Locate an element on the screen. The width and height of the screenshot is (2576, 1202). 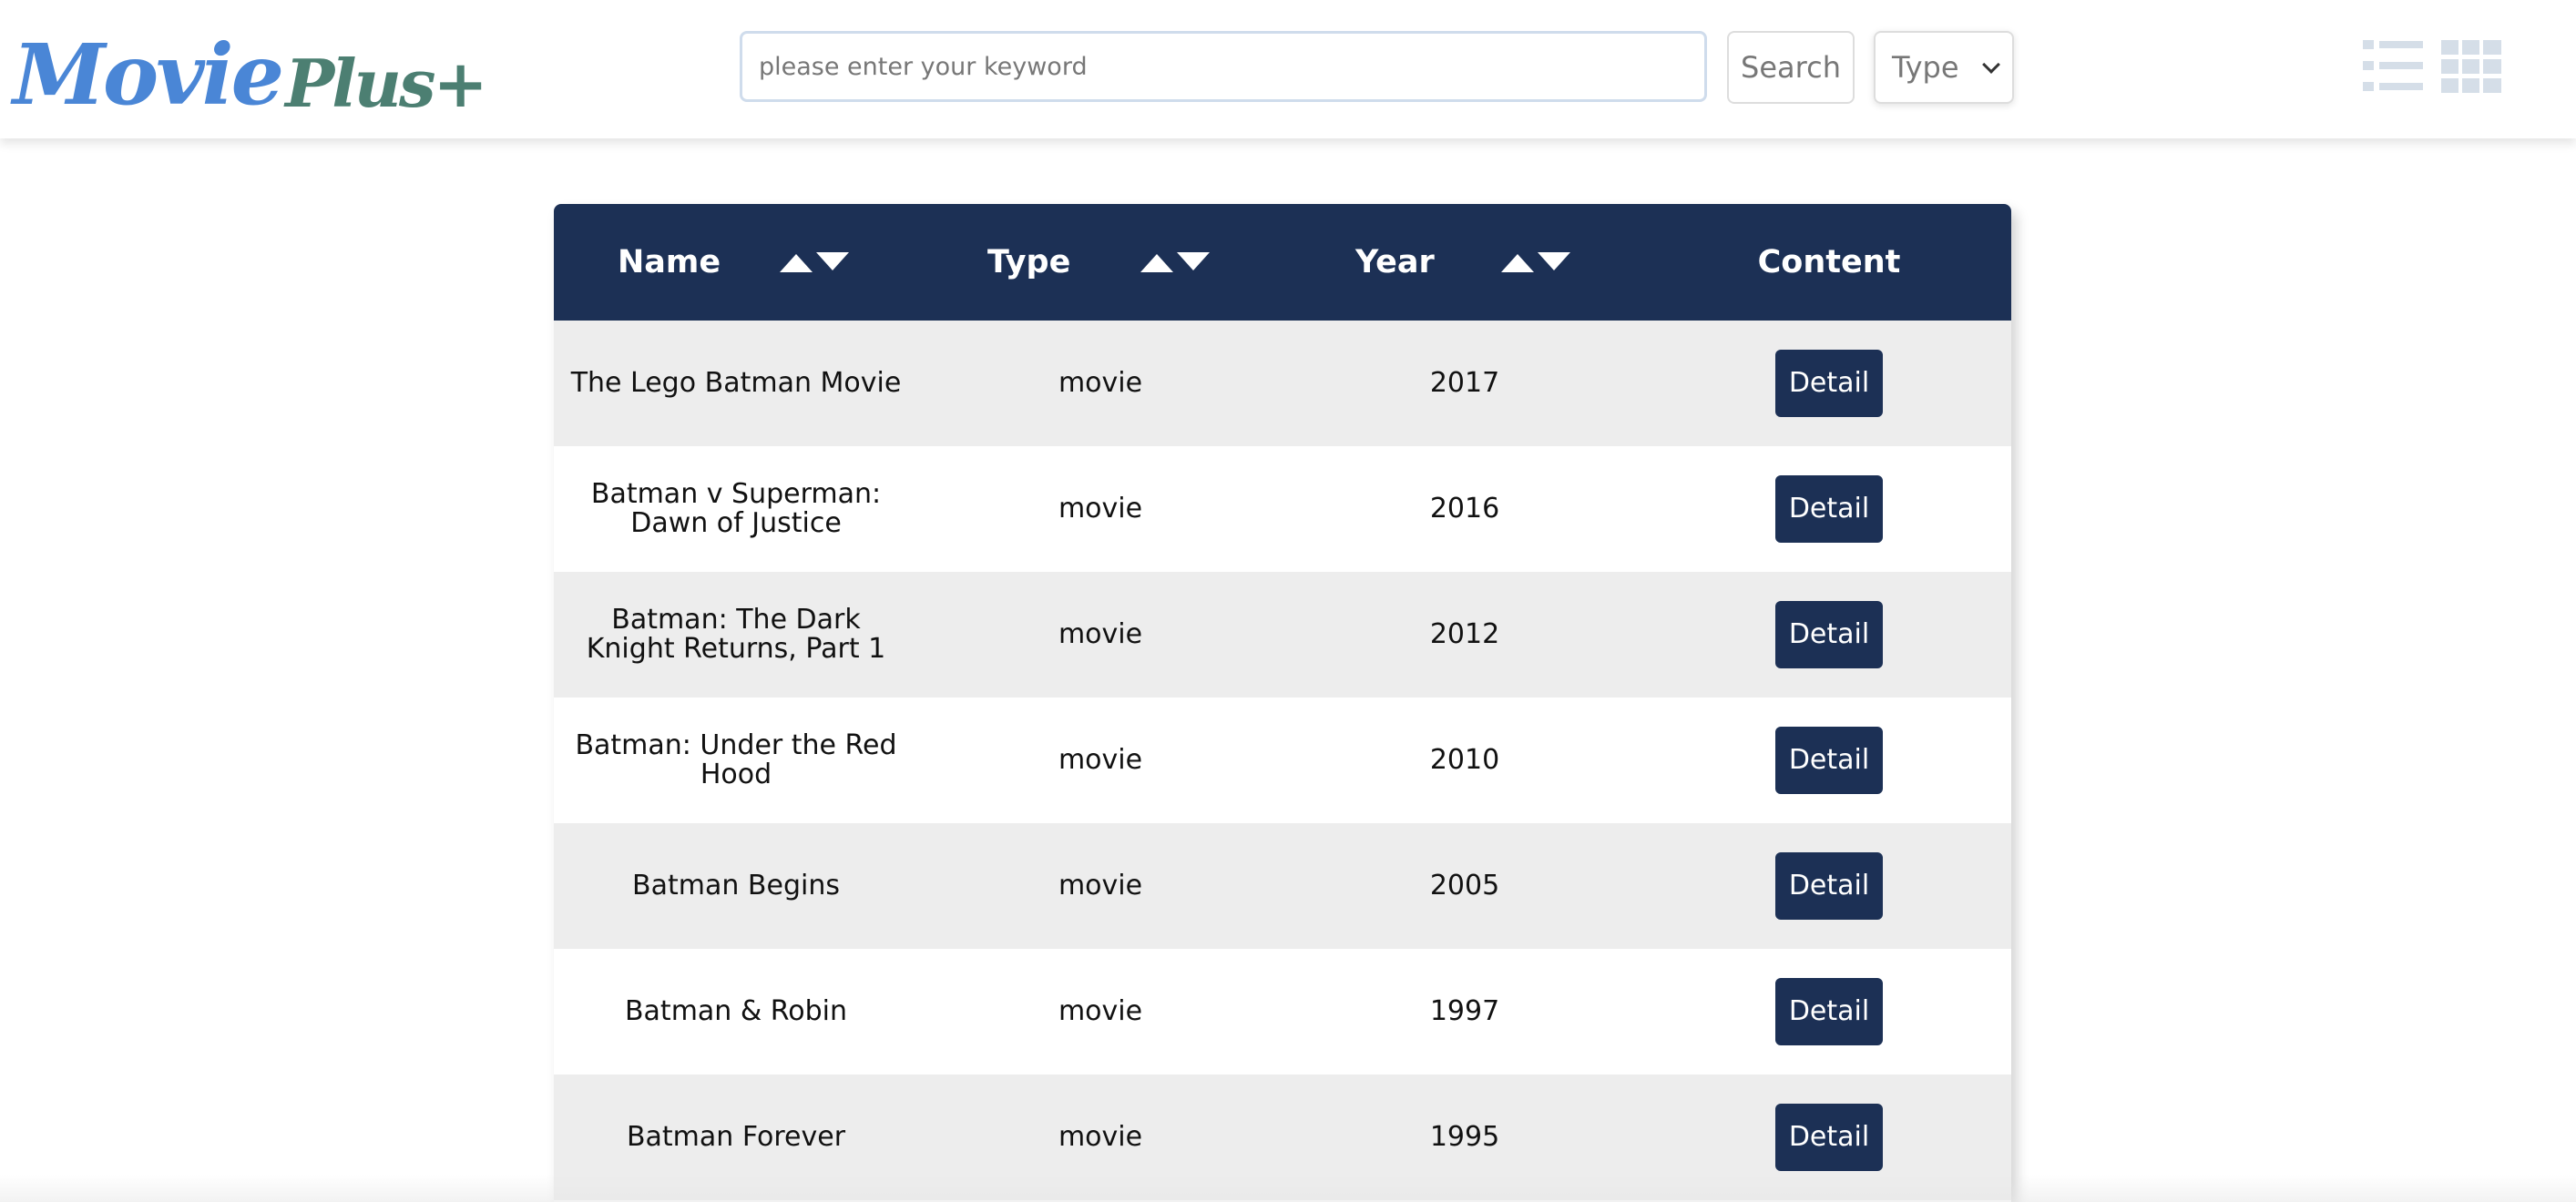
cell-name: Batman: Under the Red Hood is located at coordinates (736, 759).